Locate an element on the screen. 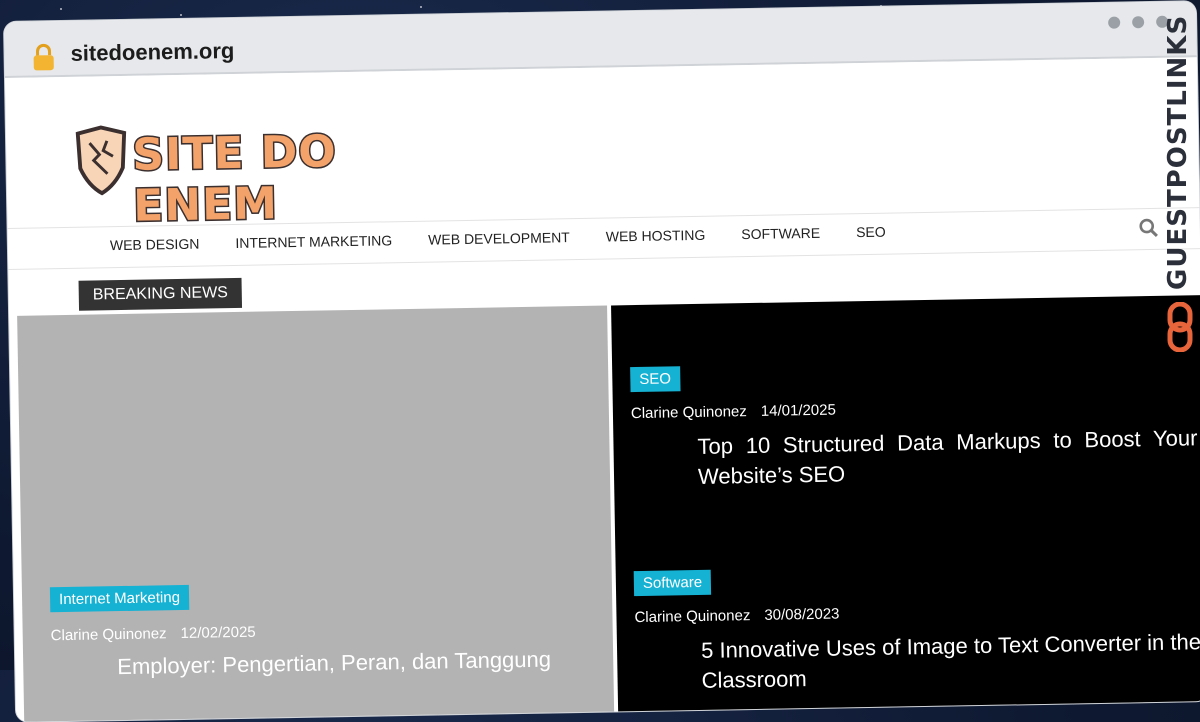 This screenshot has width=1200, height=722. address-bar: sitedoenem.org is located at coordinates (152, 52).